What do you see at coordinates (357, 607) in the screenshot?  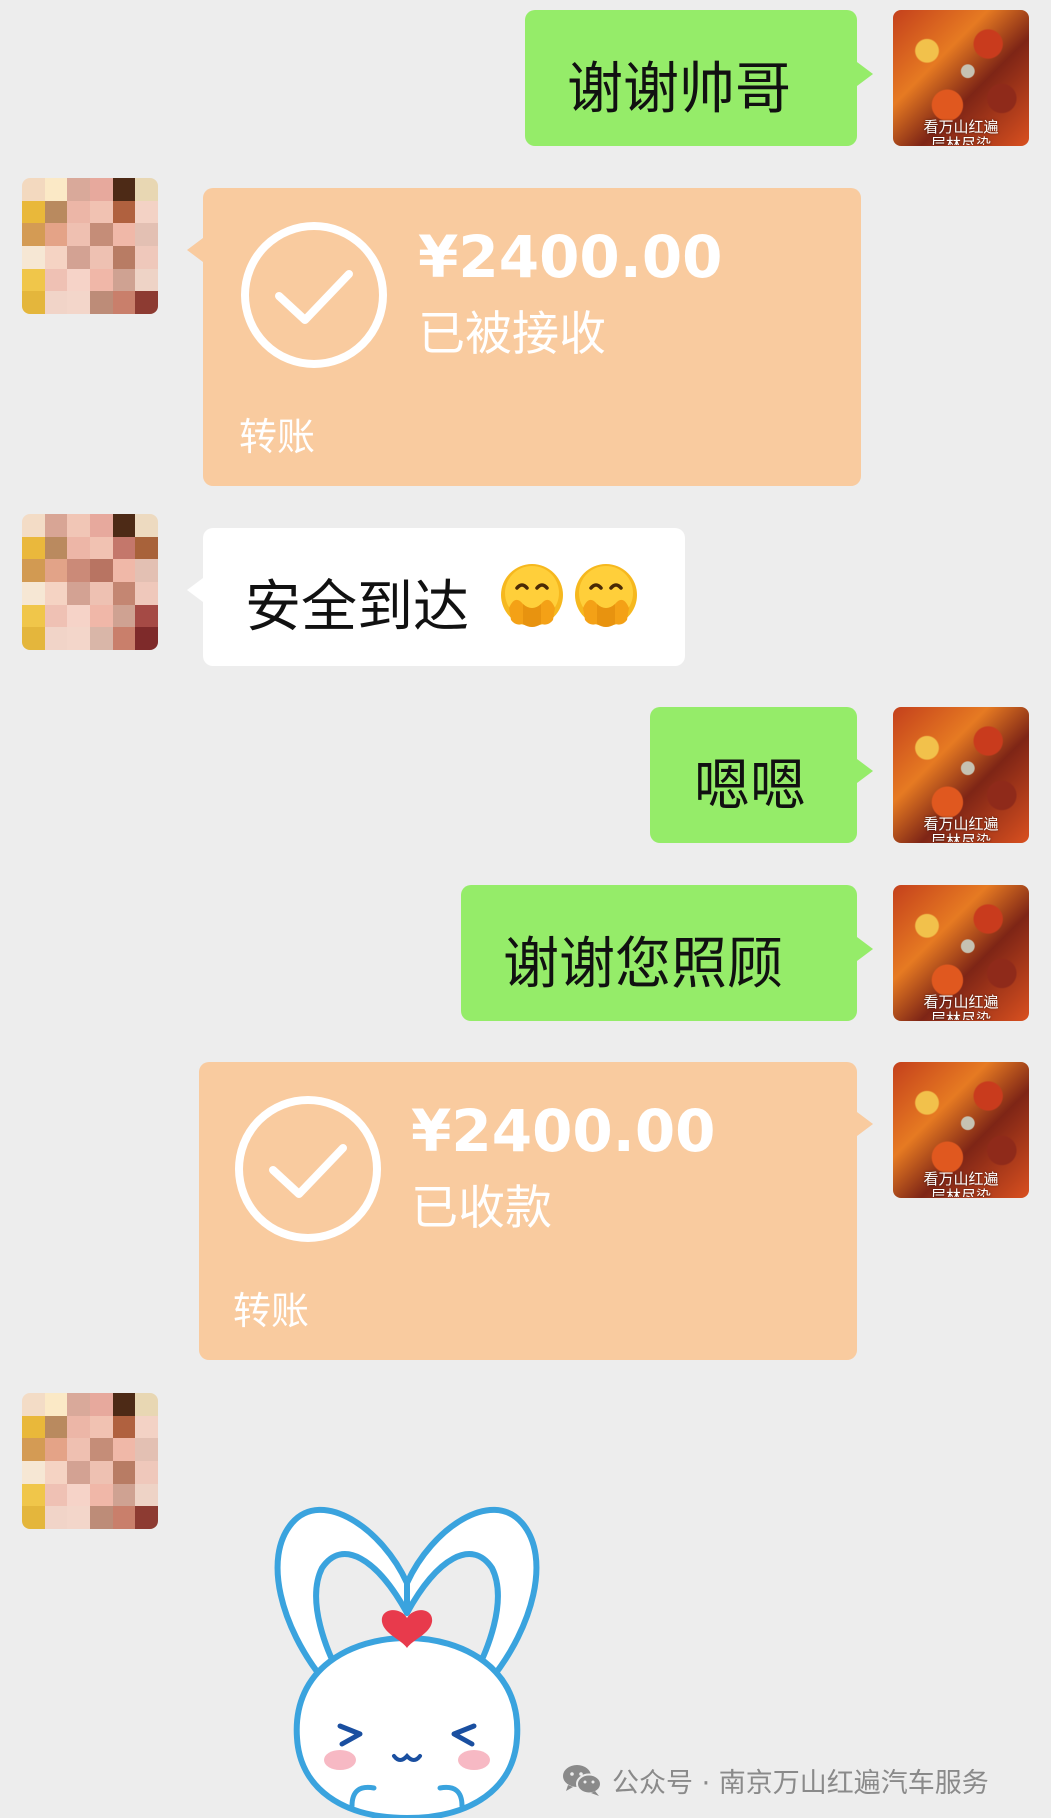 I see `message-text: 安全到达` at bounding box center [357, 607].